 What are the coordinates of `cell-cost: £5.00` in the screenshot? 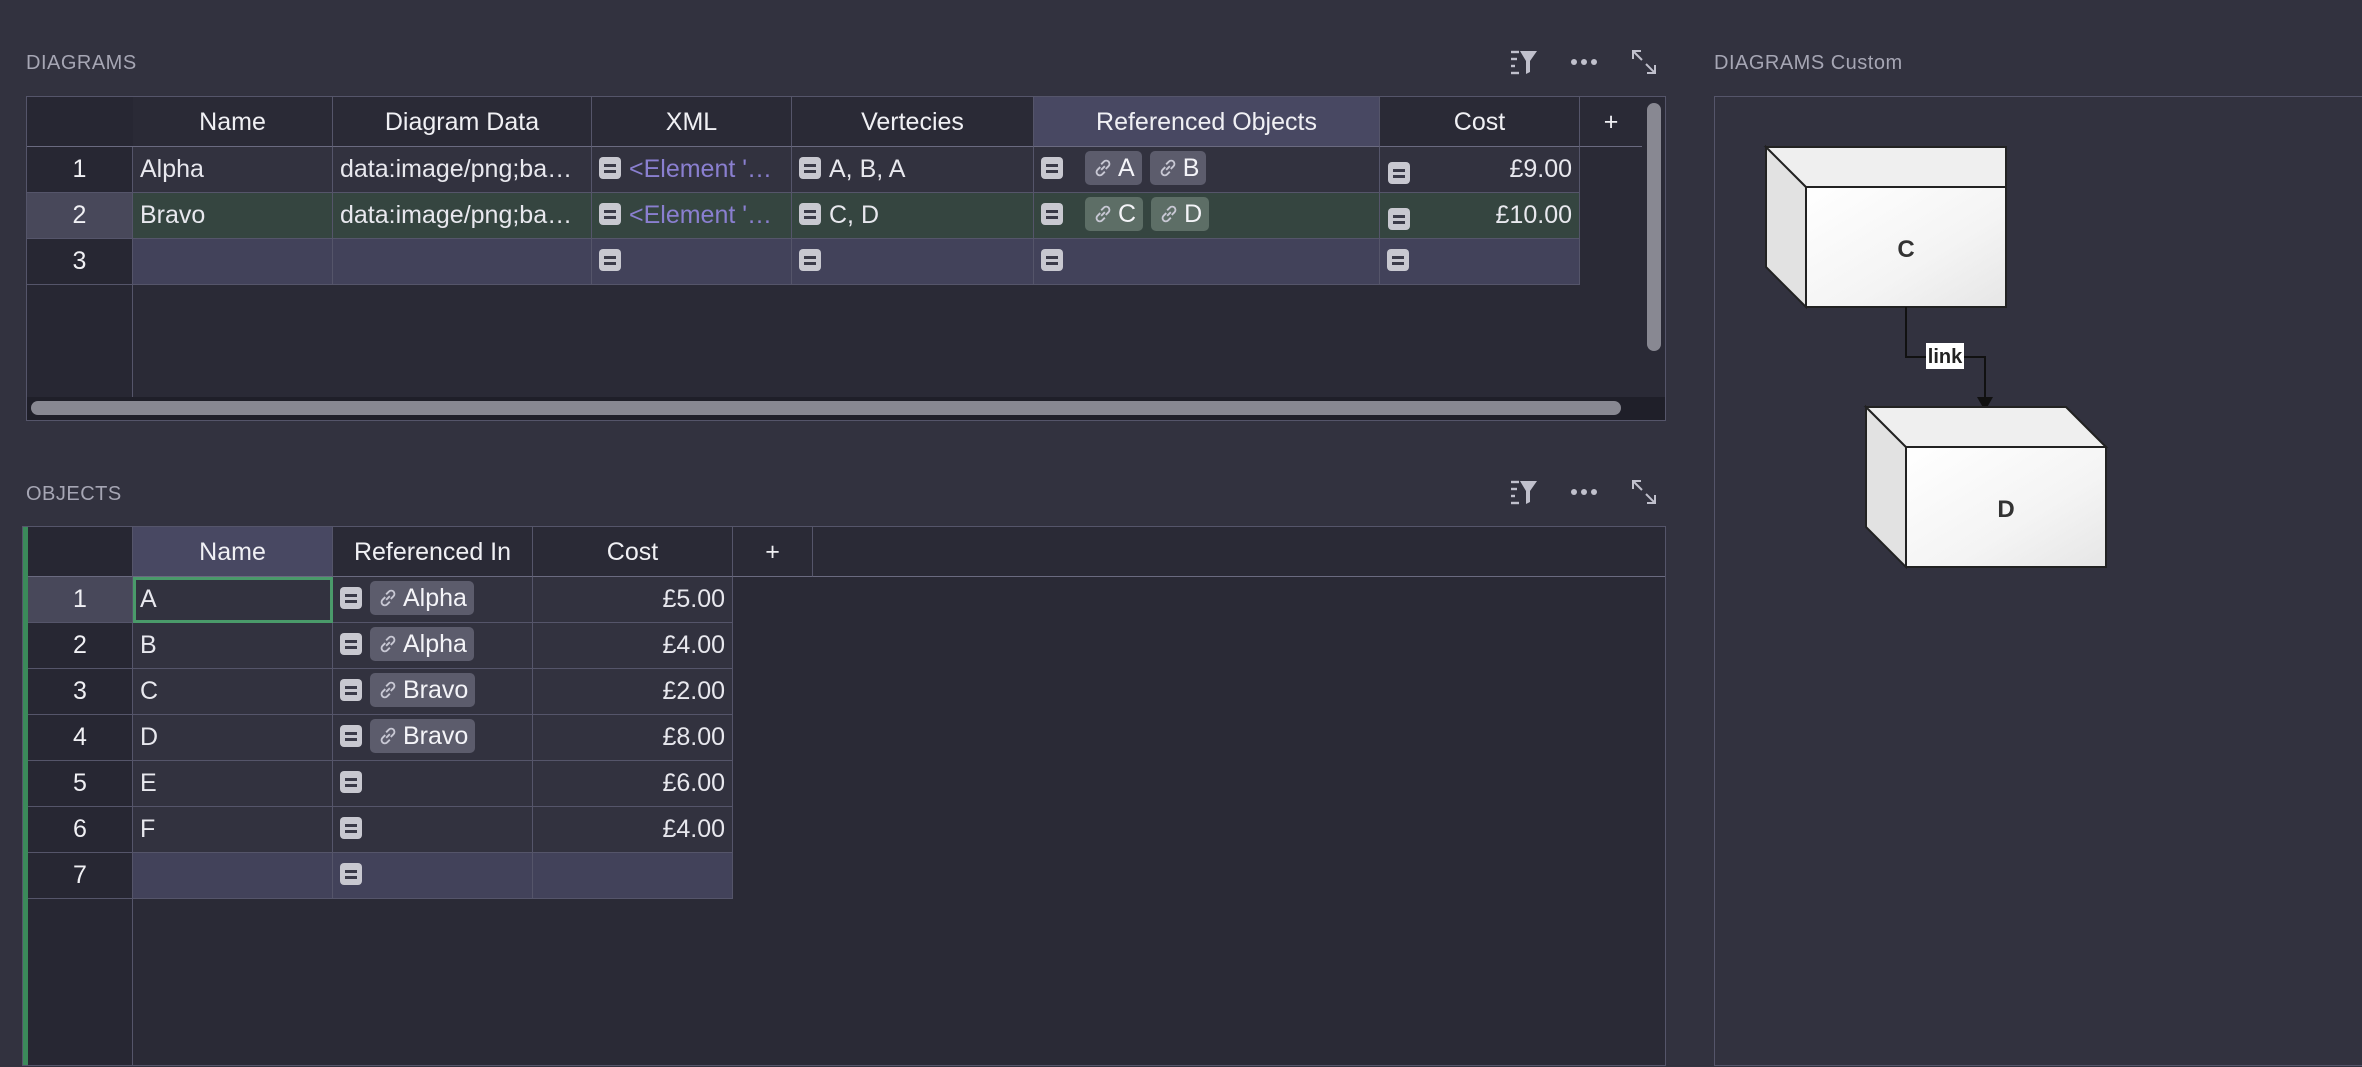 It's located at (633, 600).